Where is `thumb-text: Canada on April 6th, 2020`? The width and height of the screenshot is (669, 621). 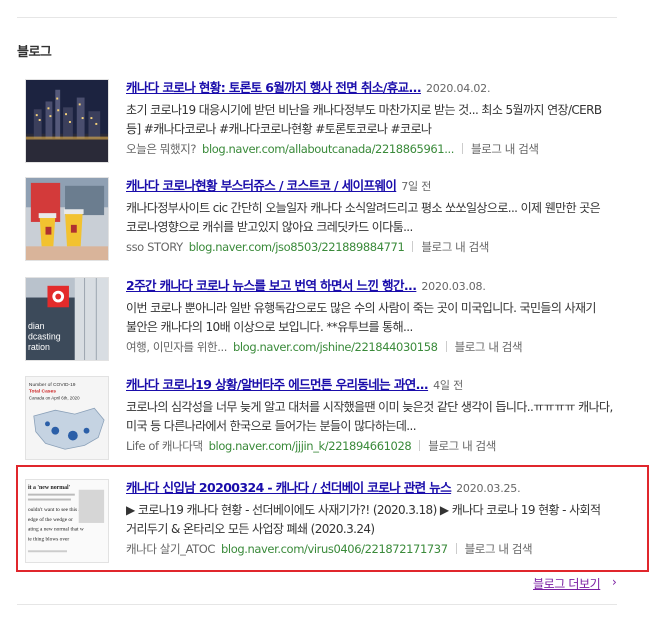
thumb-text: Canada on April 6th, 2020 is located at coordinates (54, 397).